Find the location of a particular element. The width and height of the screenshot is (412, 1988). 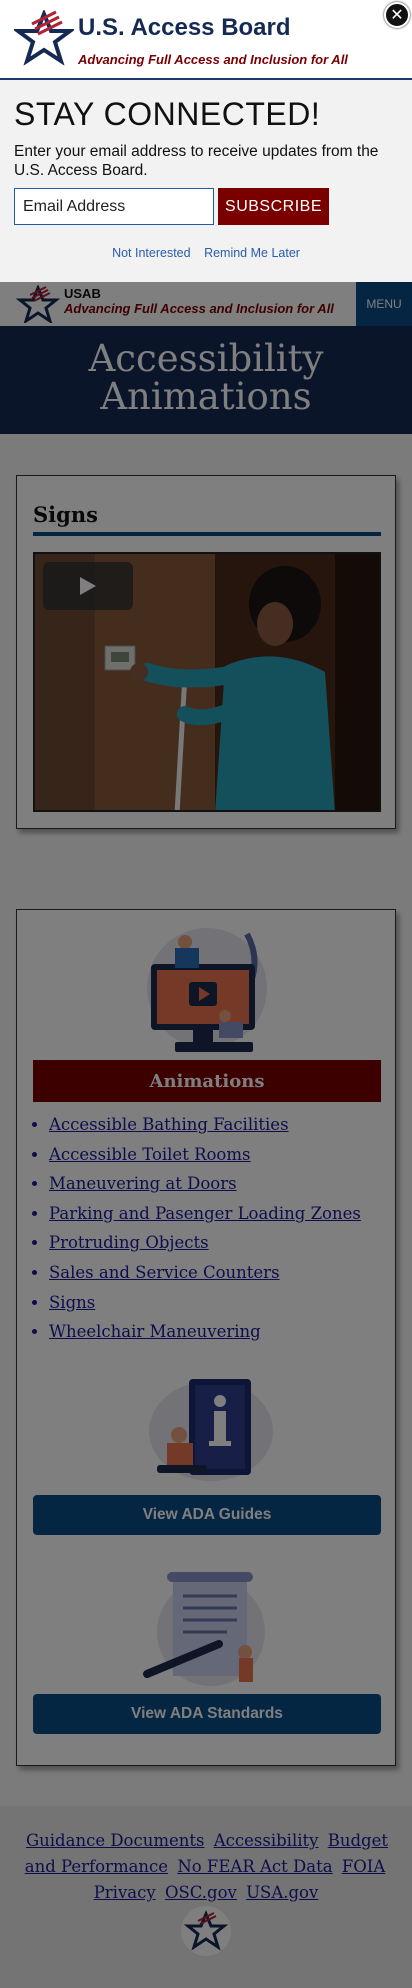

modal-dismiss-links: Not Interested Remind Me Later is located at coordinates (206, 253).